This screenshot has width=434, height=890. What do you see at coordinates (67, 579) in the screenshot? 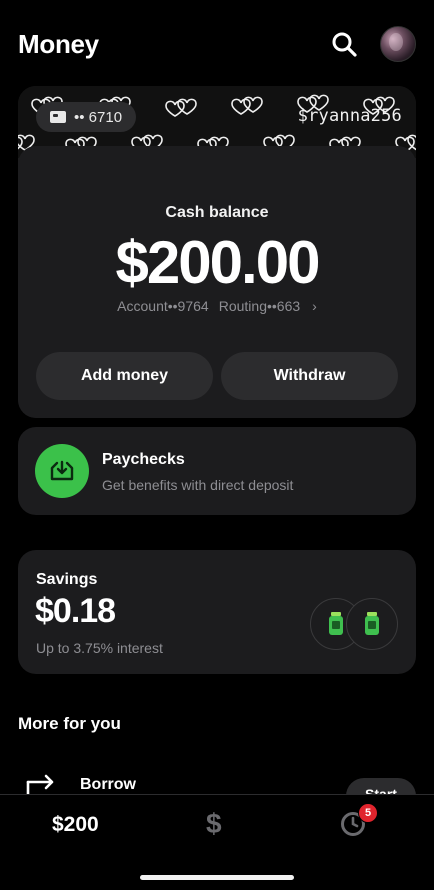
I see `savings-title: Savings` at bounding box center [67, 579].